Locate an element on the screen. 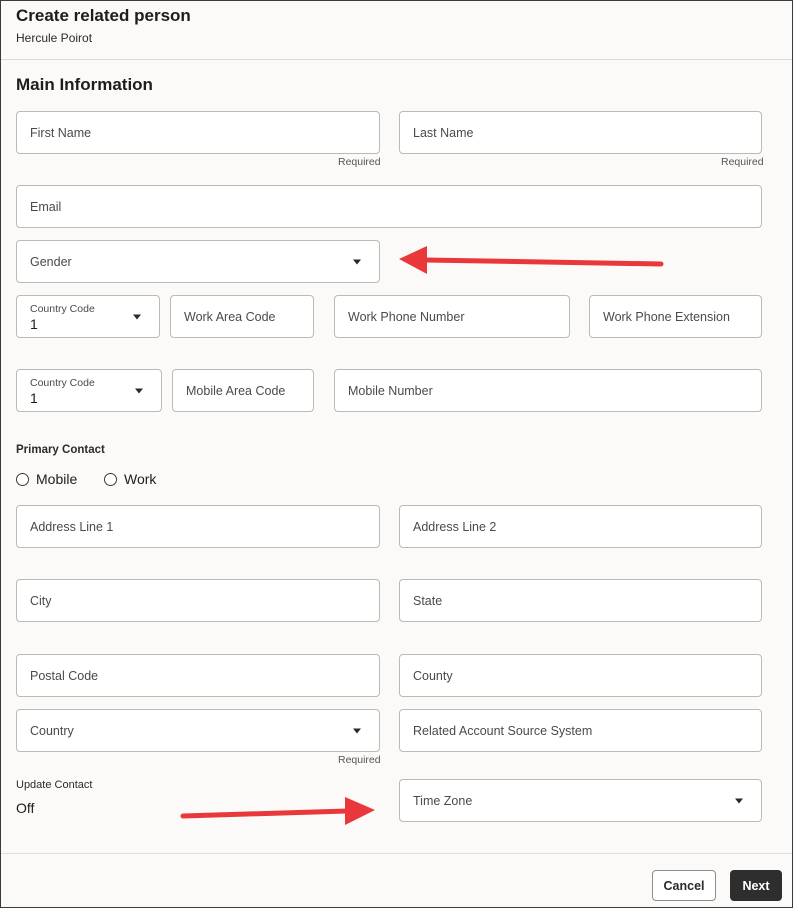 The height and width of the screenshot is (908, 793). work-phone-number-label: Work Phone Number is located at coordinates (406, 316).